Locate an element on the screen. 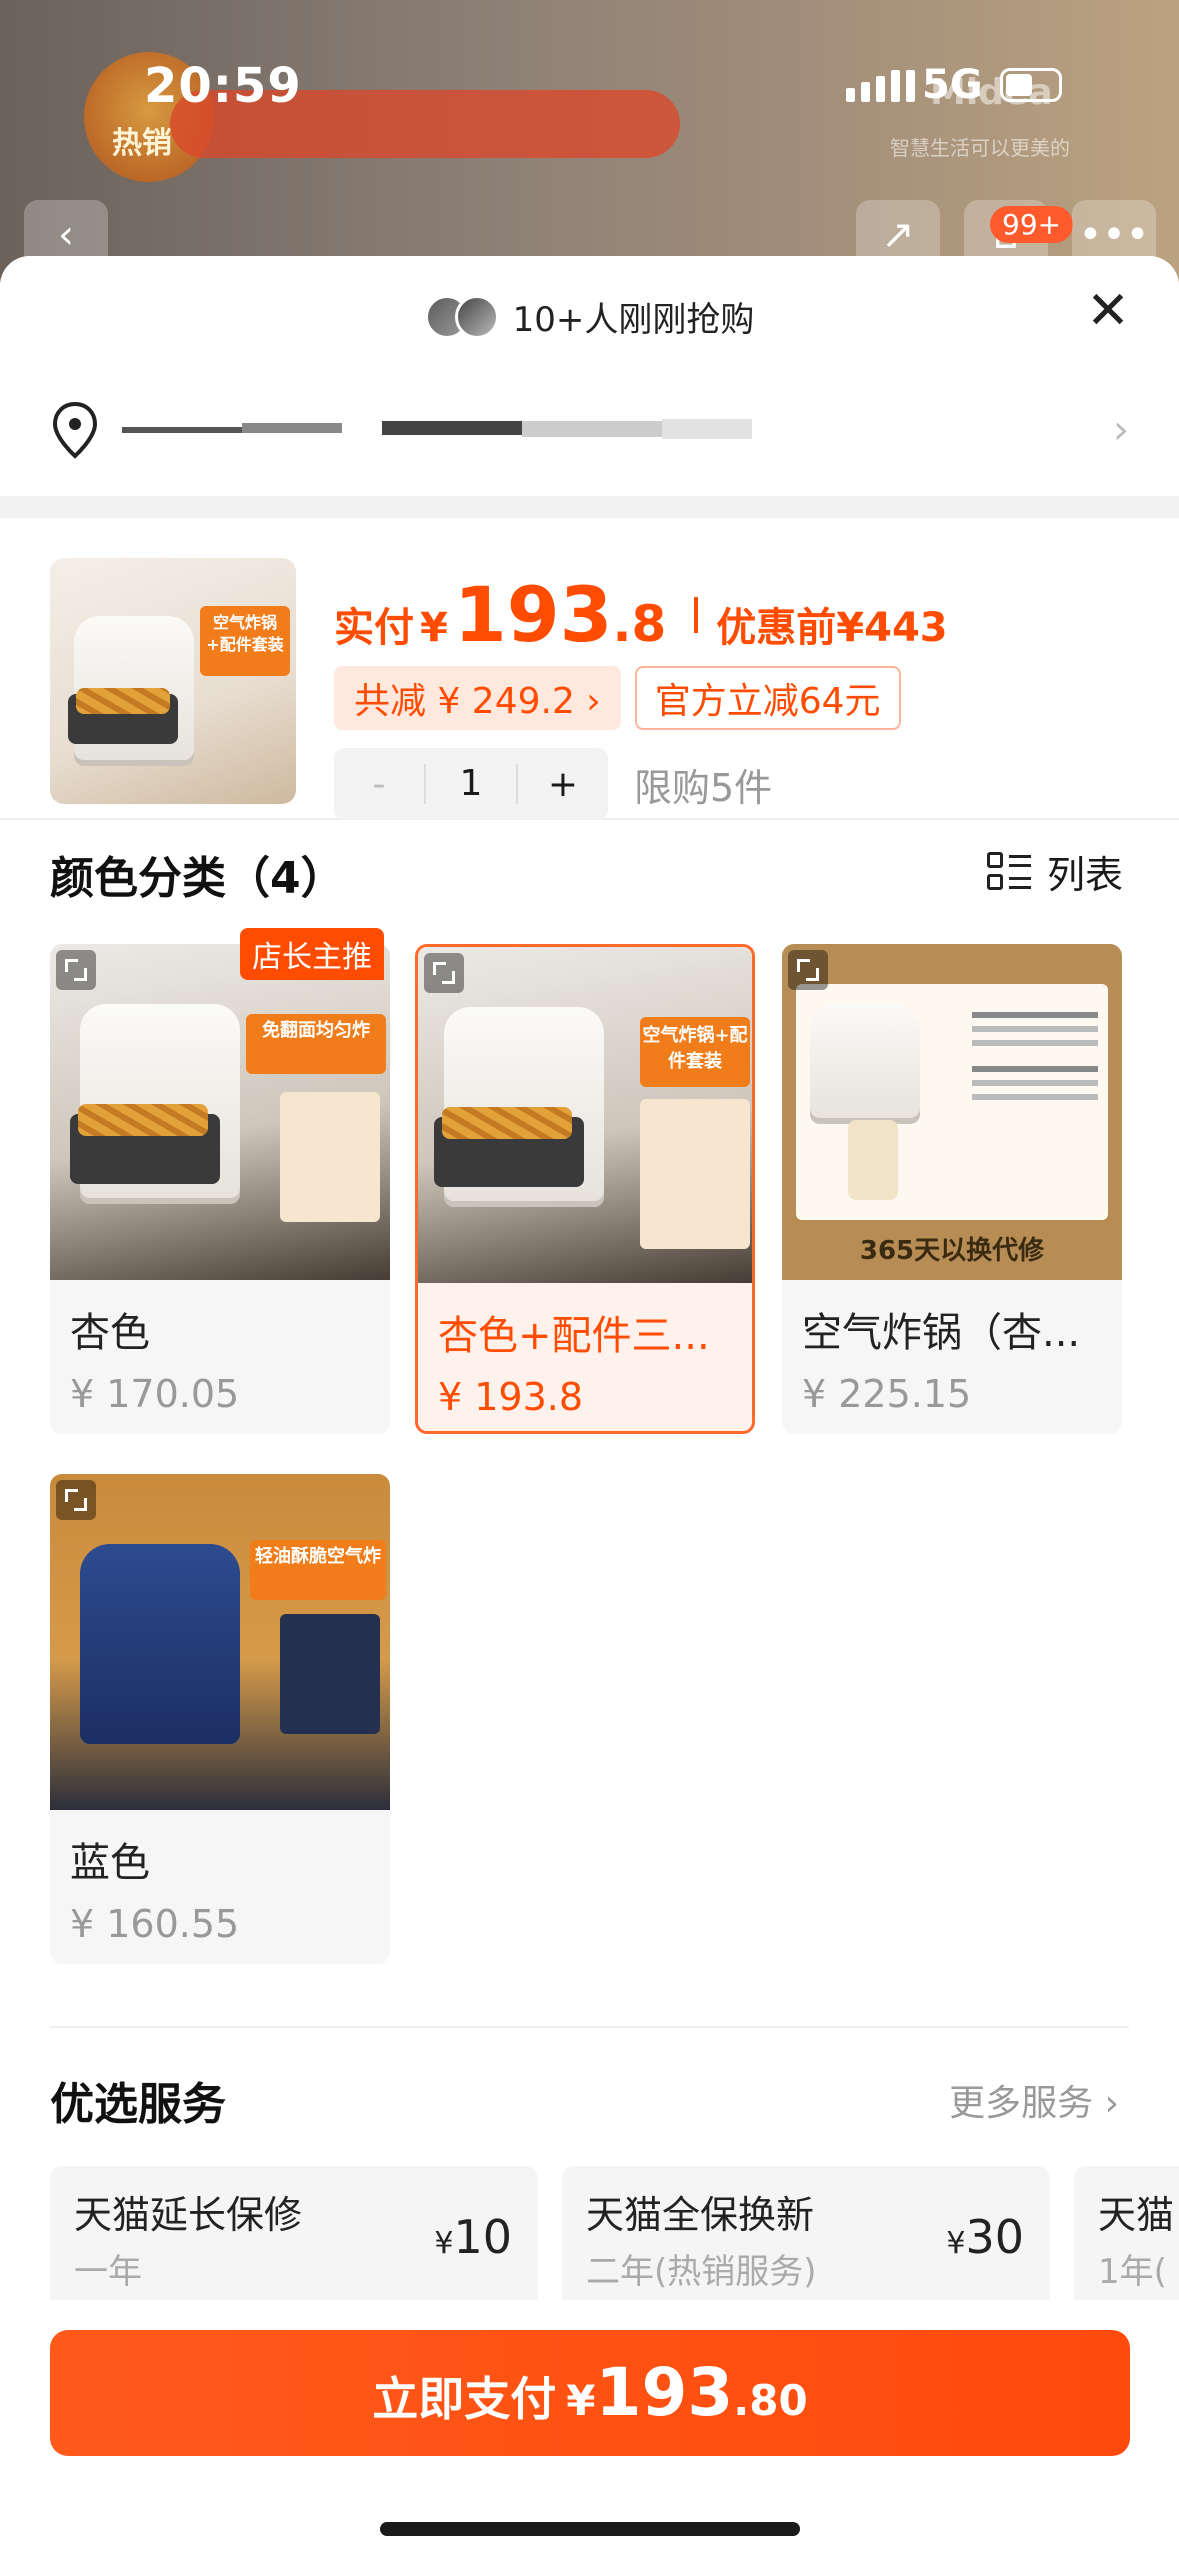 This screenshot has width=1179, height=2556. pay-decimal: .80 is located at coordinates (770, 2400).